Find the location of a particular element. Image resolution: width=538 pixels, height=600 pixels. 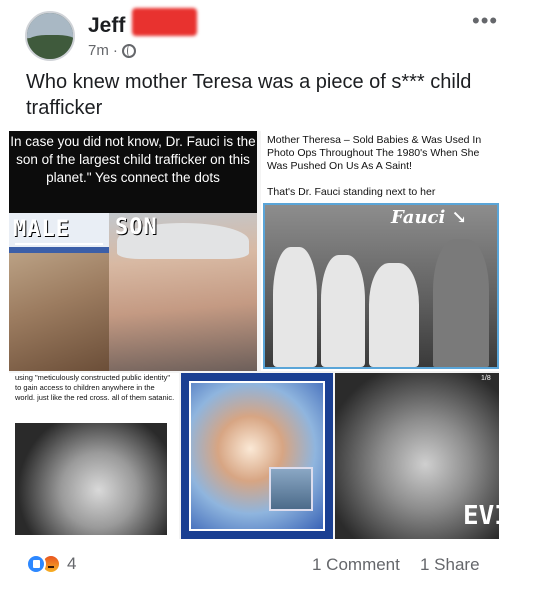

label-male: MALE is located at coordinates (41, 229).